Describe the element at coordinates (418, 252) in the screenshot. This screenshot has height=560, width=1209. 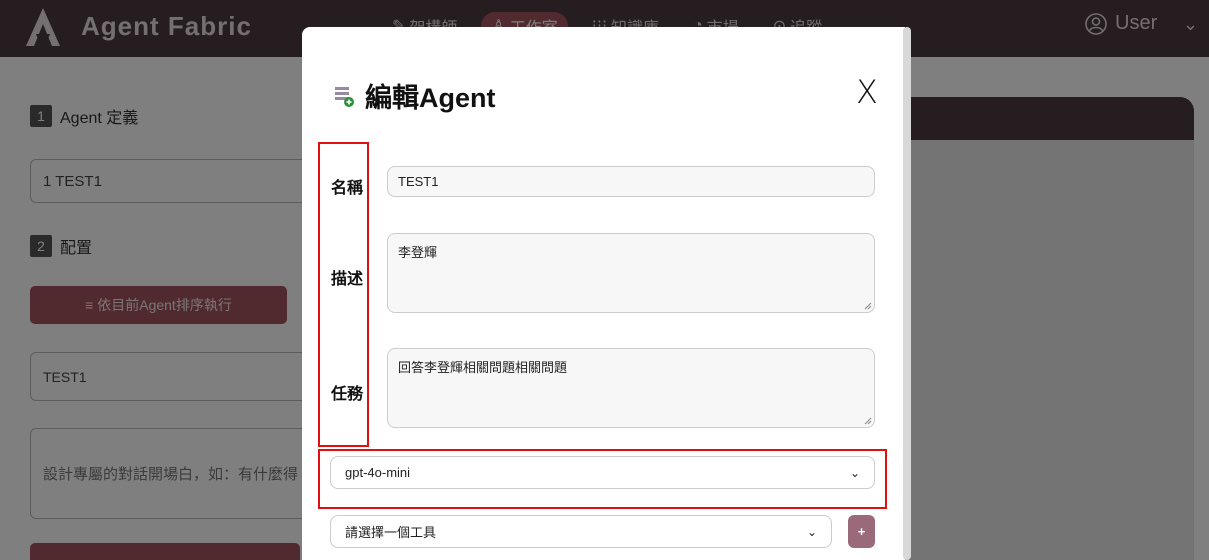
I see `description-value: 李登輝` at that location.